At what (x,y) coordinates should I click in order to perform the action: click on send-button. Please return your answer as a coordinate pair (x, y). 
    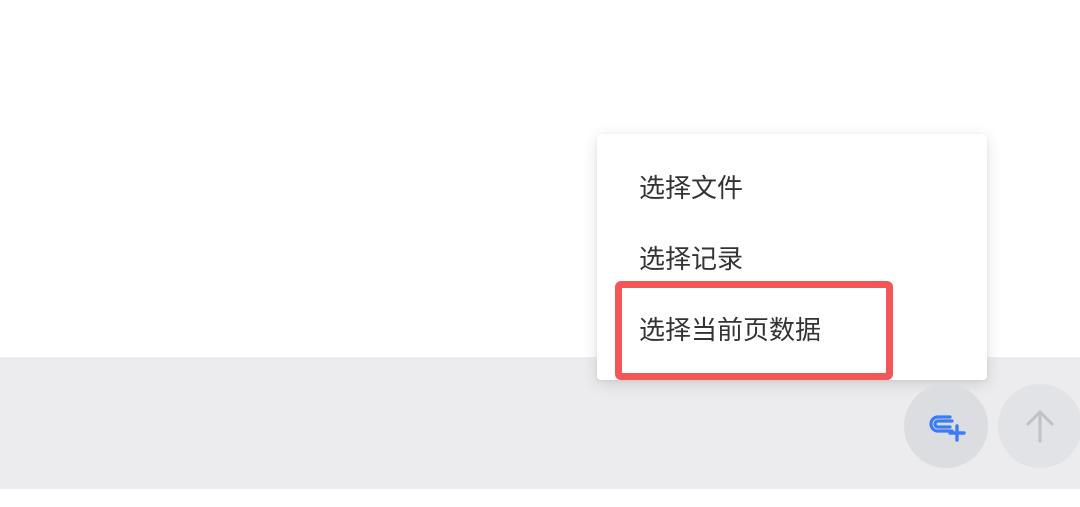
    Looking at the image, I should click on (1039, 426).